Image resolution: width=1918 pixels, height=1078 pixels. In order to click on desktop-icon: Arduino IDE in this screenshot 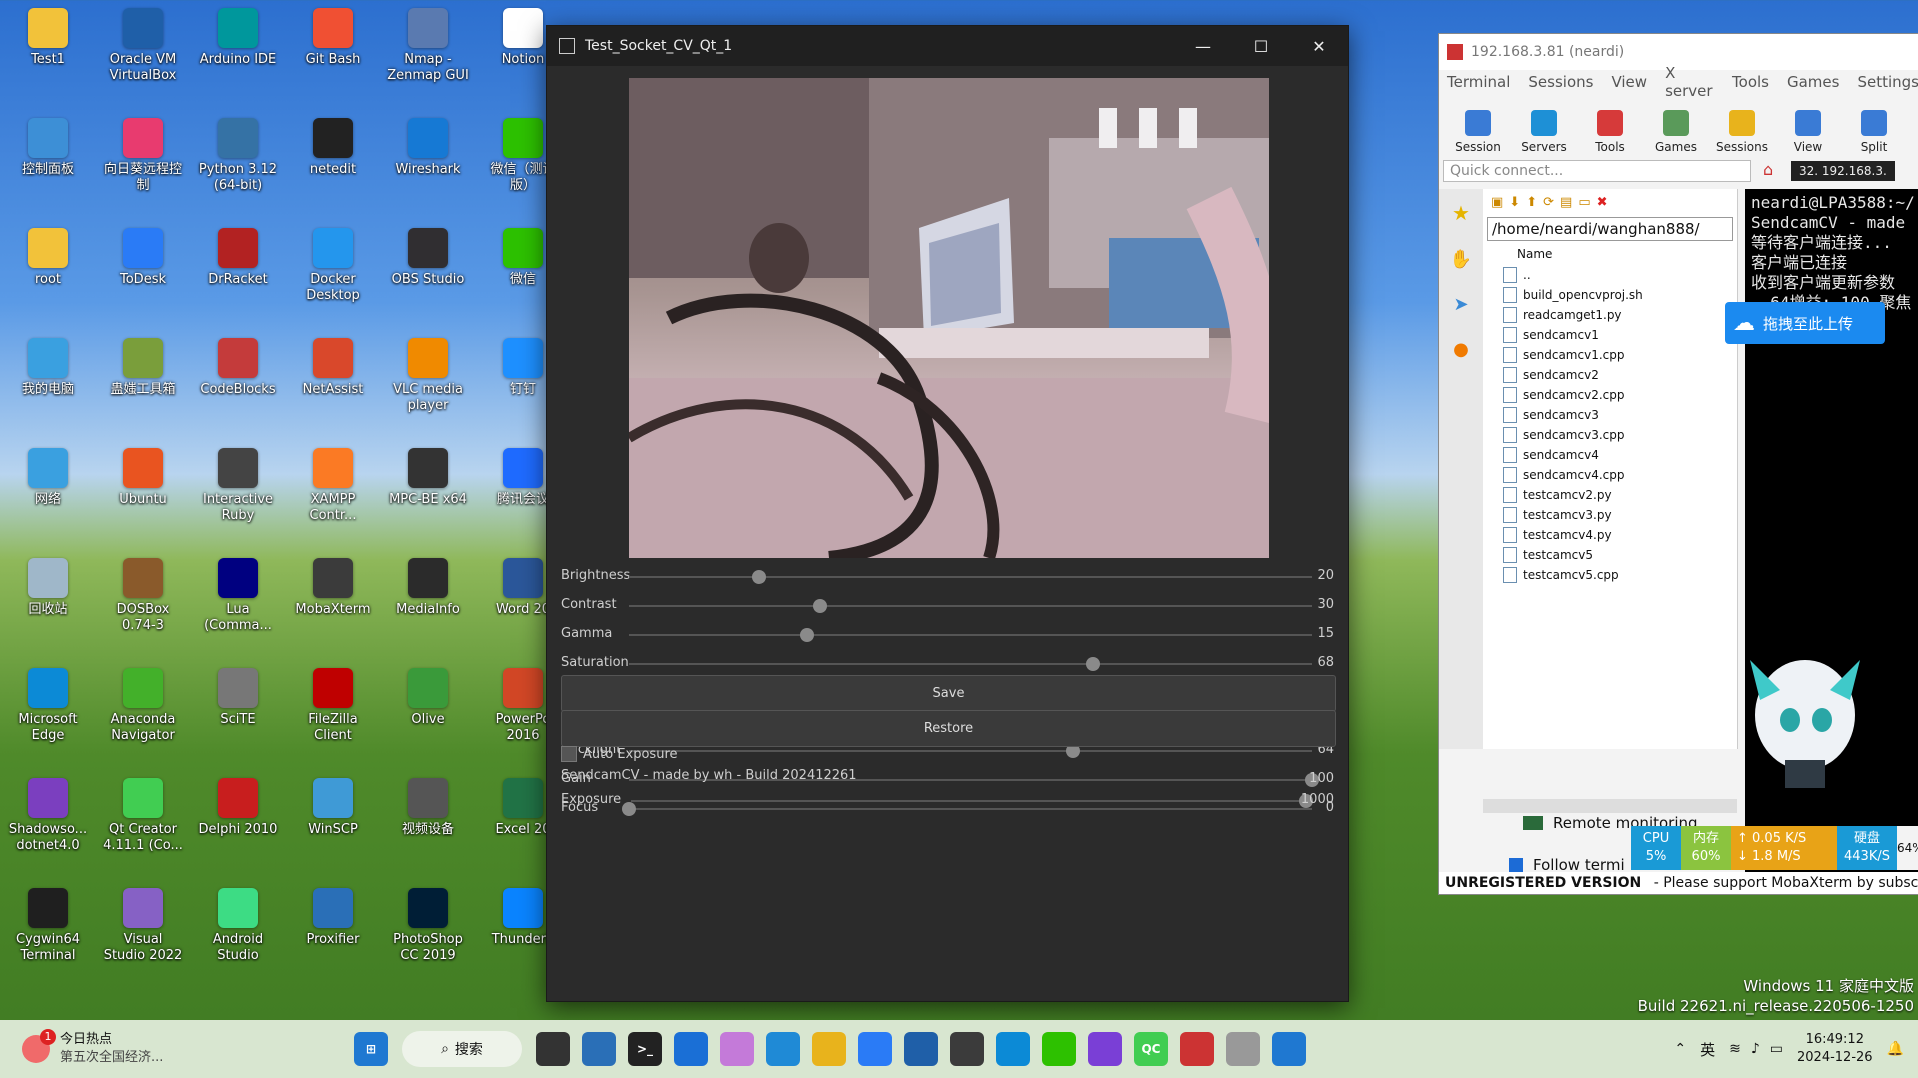, I will do `click(238, 35)`.